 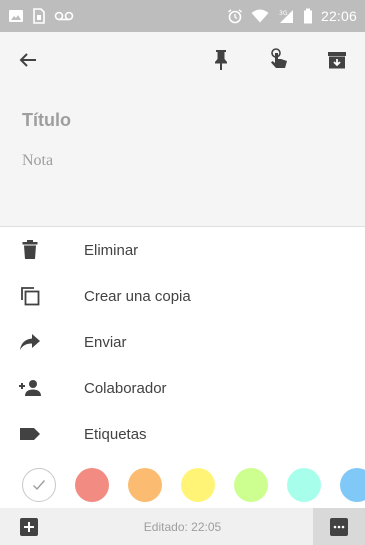 I want to click on status-bar-left, so click(x=41, y=16).